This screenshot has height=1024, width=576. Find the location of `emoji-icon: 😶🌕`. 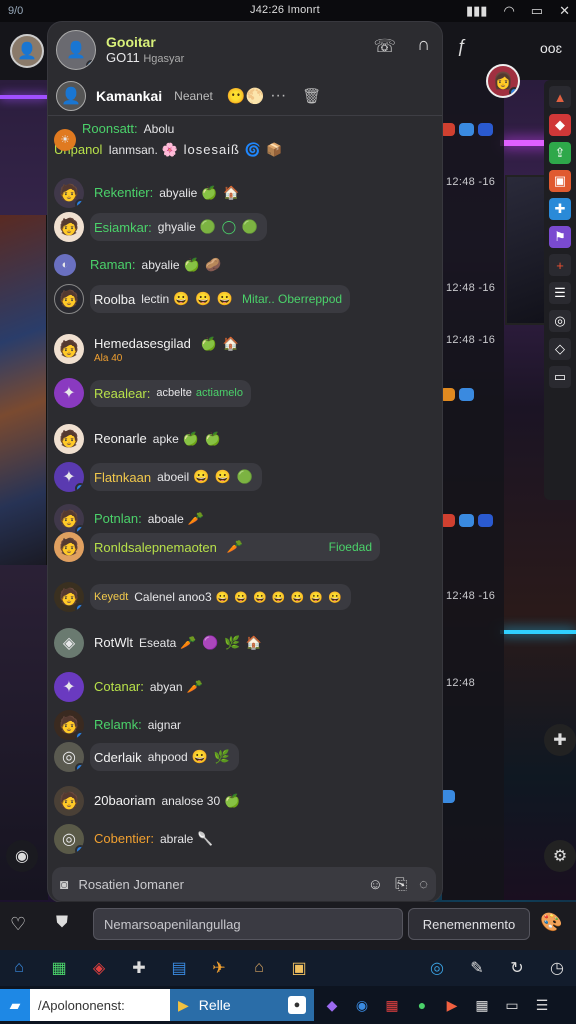

emoji-icon: 😶🌕 is located at coordinates (245, 96).